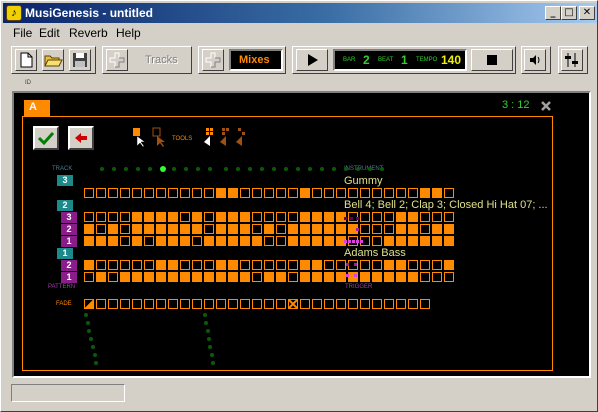 The width and height of the screenshot is (598, 412). Describe the element at coordinates (88, 33) in the screenshot. I see `menu-reverb: Reverb` at that location.